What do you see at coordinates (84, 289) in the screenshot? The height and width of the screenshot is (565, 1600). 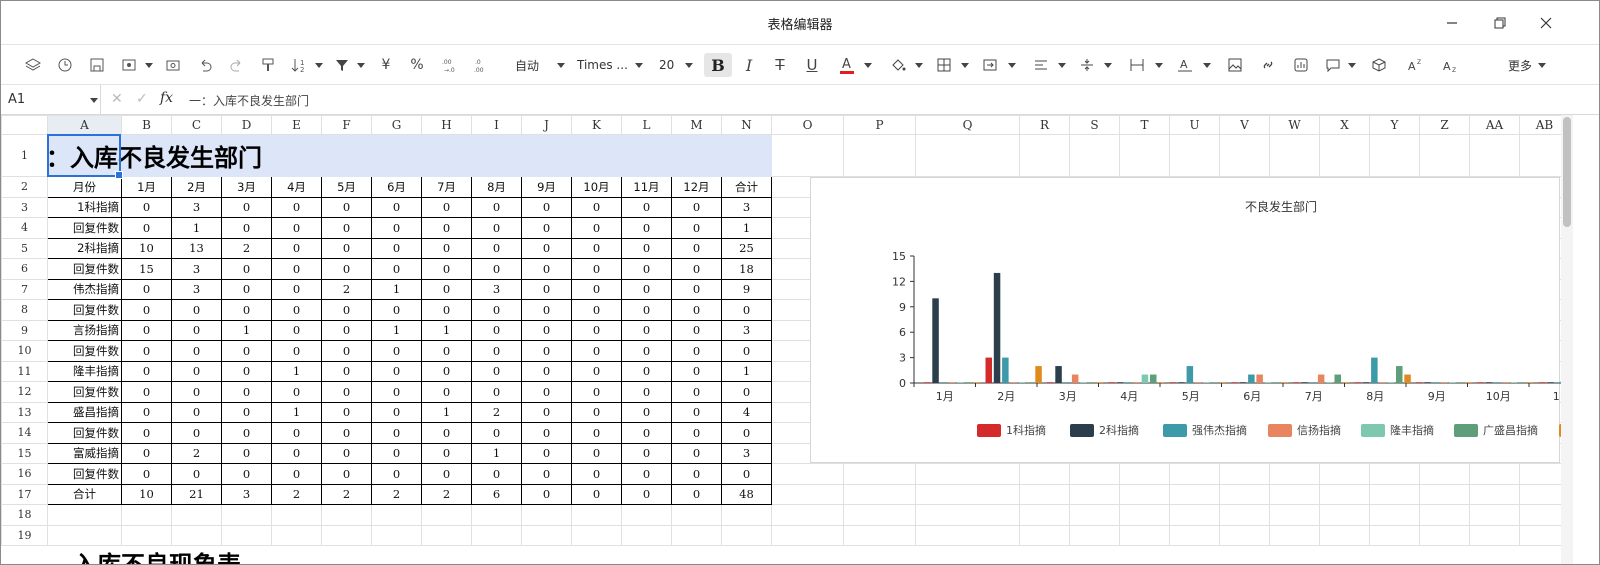 I see `row-label-cell: 伟杰指摘` at bounding box center [84, 289].